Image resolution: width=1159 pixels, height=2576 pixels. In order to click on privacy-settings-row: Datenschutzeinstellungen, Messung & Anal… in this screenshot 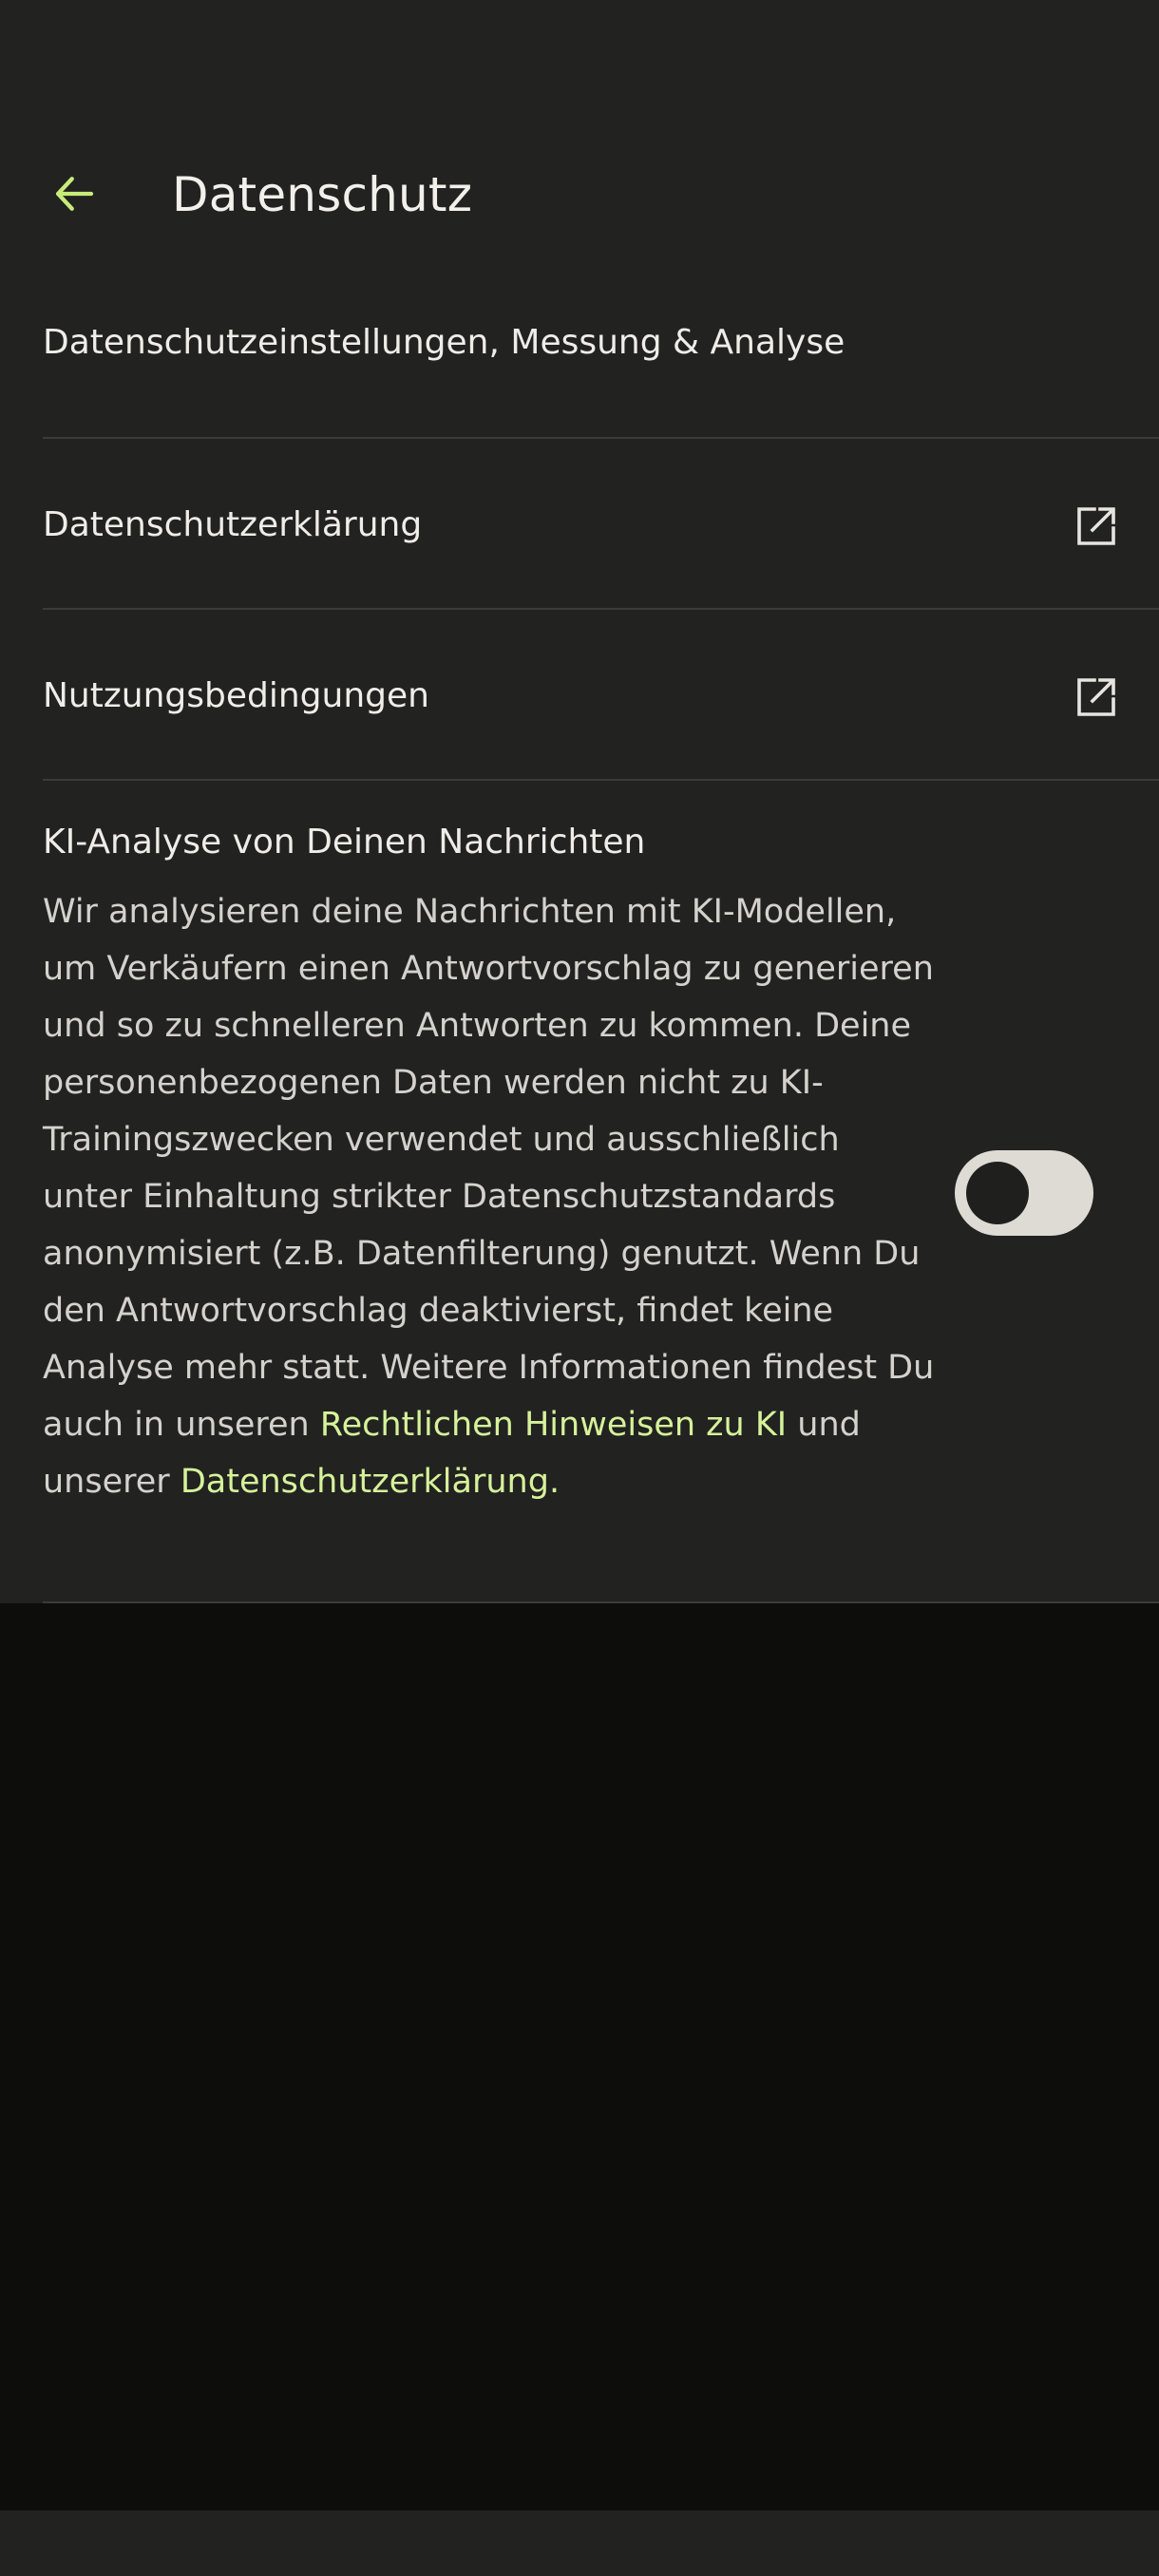, I will do `click(601, 357)`.